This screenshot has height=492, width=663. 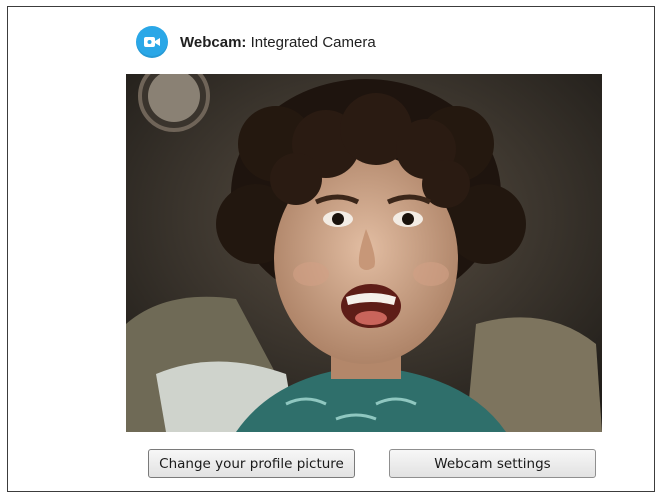 What do you see at coordinates (152, 42) in the screenshot?
I see `webcam-icon` at bounding box center [152, 42].